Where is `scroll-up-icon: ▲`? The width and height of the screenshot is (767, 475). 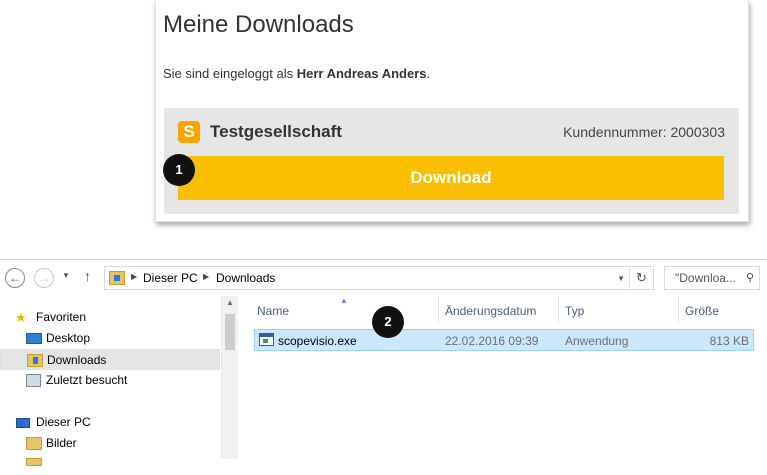
scroll-up-icon: ▲ is located at coordinates (230, 302).